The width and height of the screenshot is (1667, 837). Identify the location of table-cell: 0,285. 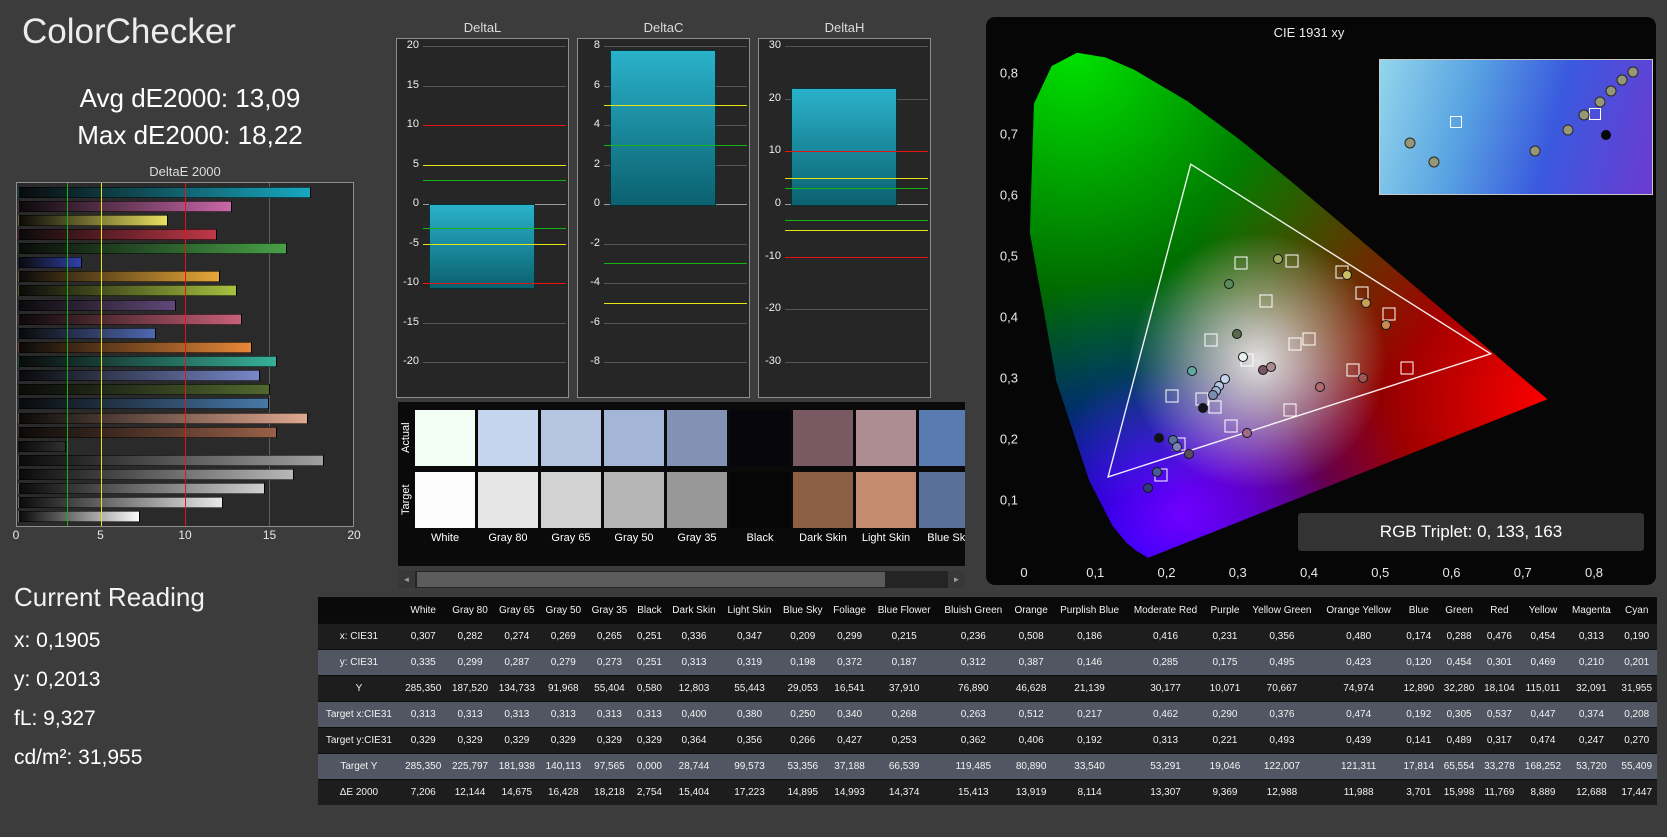
(1165, 662).